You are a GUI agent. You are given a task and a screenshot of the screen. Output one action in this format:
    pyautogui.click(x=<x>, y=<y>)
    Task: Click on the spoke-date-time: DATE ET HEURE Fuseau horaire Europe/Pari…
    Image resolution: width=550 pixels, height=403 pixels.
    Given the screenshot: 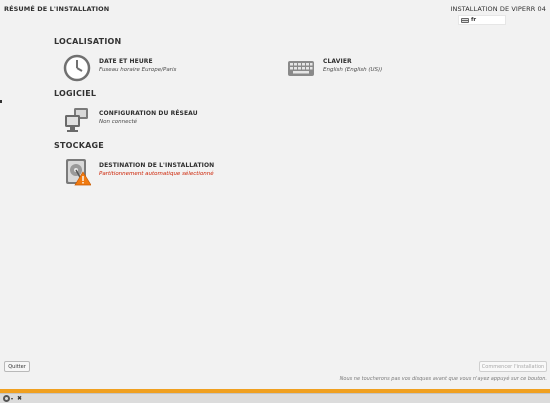 What is the action you would take?
    pyautogui.click(x=119, y=68)
    